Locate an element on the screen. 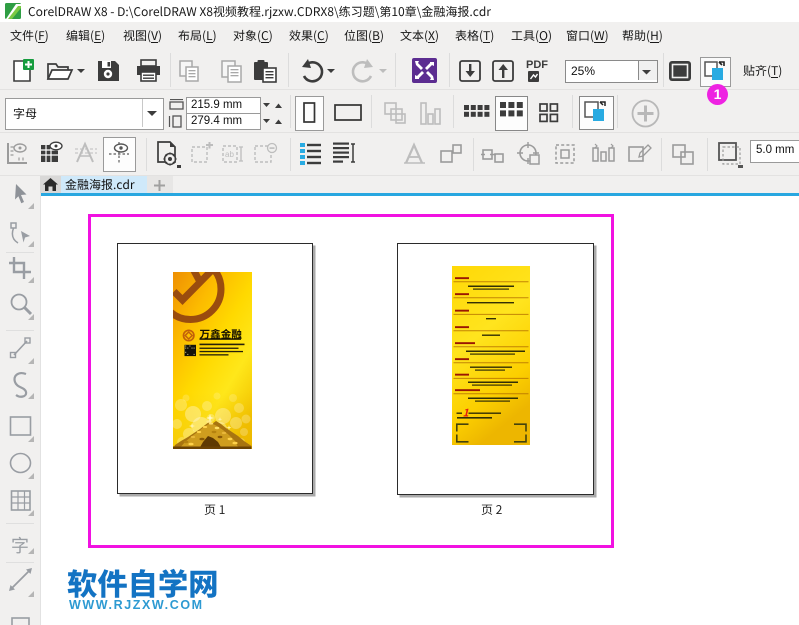 Image resolution: width=799 pixels, height=625 pixels. svg-text: ab is located at coordinates (229, 154).